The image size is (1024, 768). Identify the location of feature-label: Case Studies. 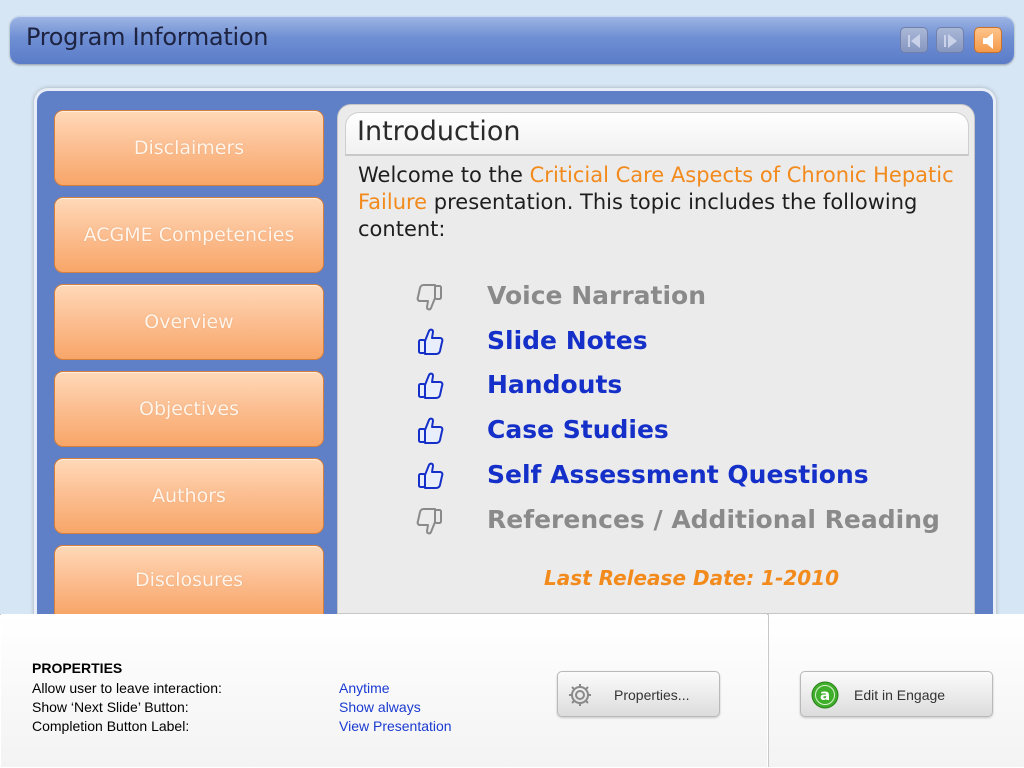
(578, 429).